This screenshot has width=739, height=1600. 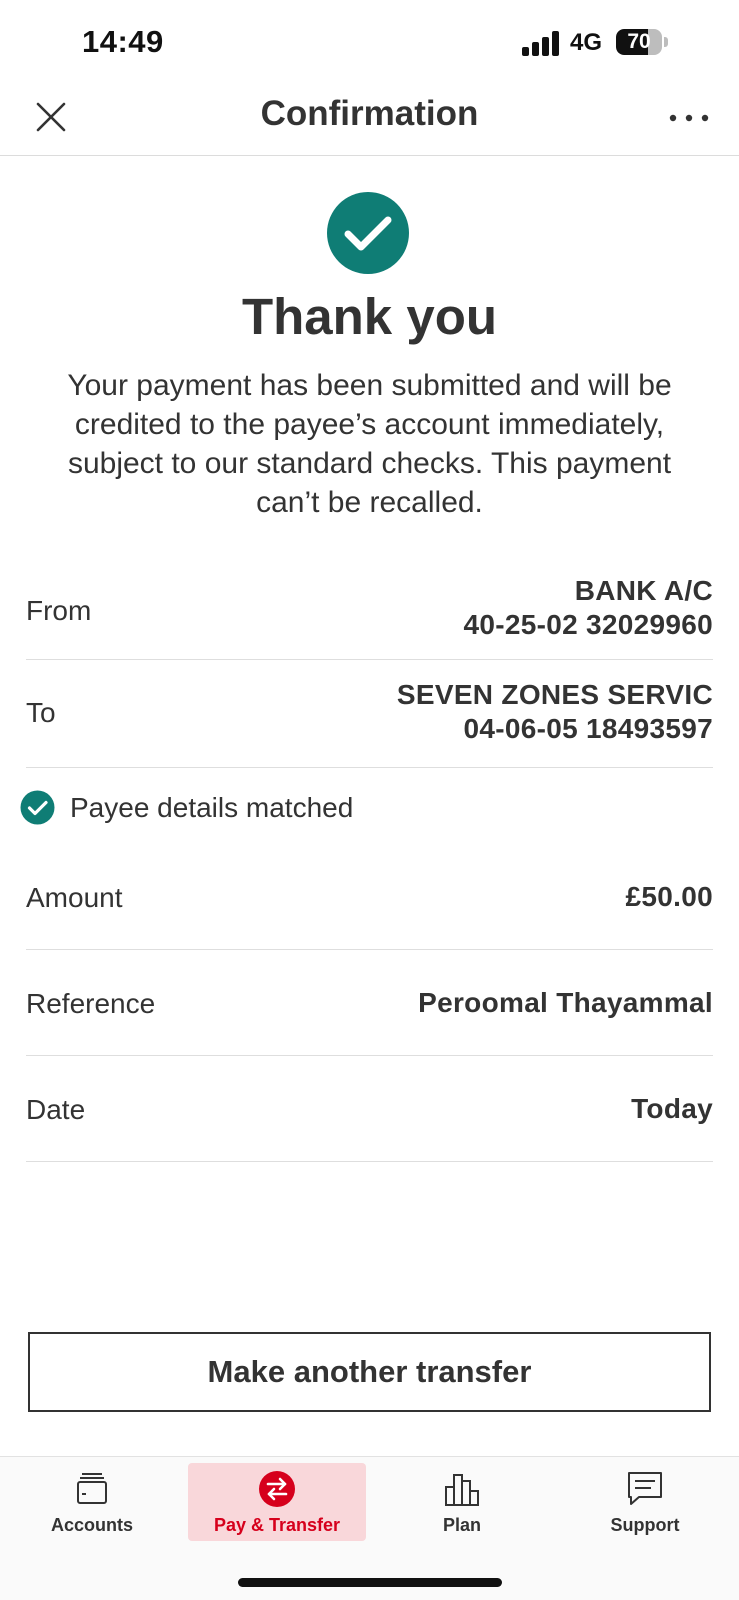 I want to click on nav-pay-transfer: Pay & Transfer, so click(x=277, y=1502).